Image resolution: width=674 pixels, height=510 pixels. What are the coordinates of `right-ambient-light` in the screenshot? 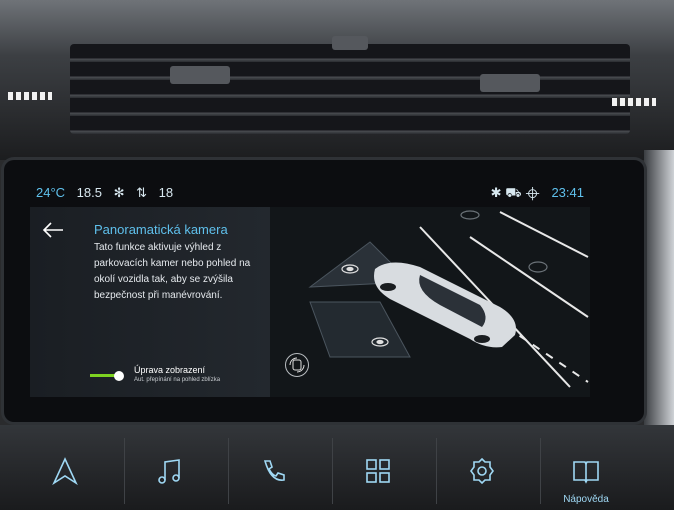 It's located at (634, 102).